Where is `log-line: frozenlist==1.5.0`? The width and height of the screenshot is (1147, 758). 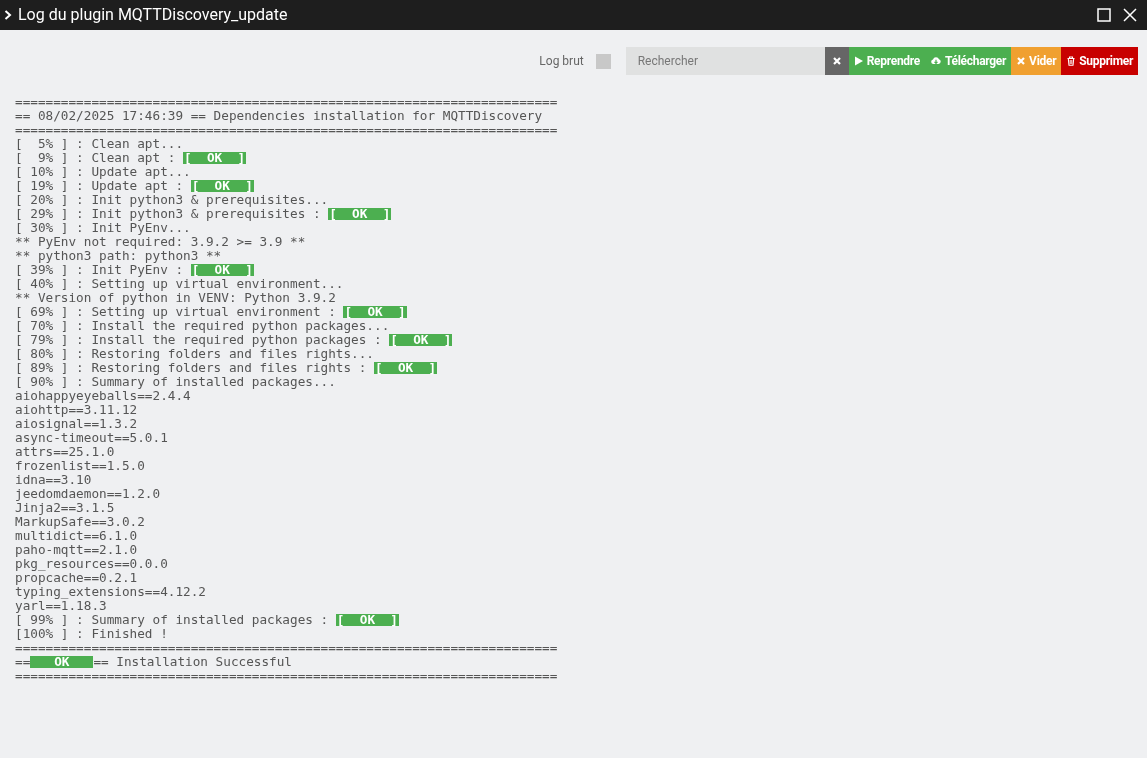 log-line: frozenlist==1.5.0 is located at coordinates (80, 466).